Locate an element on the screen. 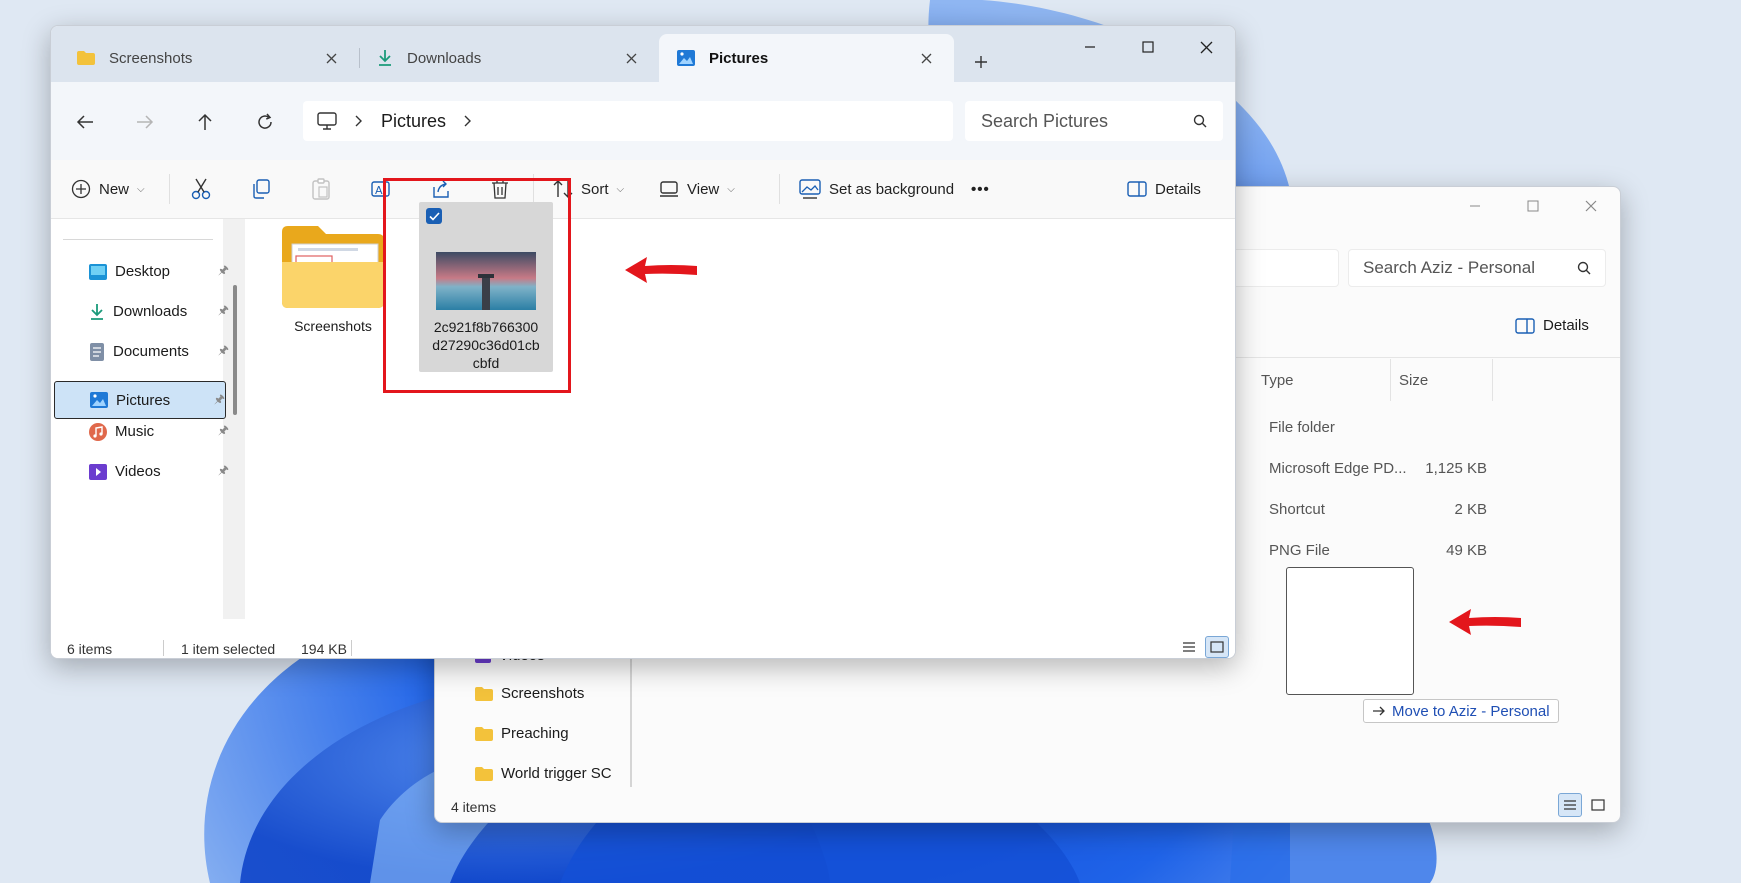 Image resolution: width=1741 pixels, height=883 pixels. set-as-background-label: Set as background is located at coordinates (892, 189).